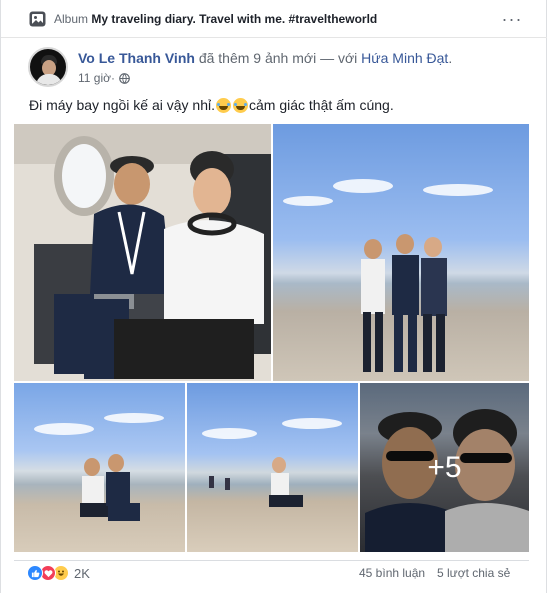 This screenshot has width=547, height=593. I want to click on author-name-link: Vo Le Thanh Vinh, so click(136, 58).